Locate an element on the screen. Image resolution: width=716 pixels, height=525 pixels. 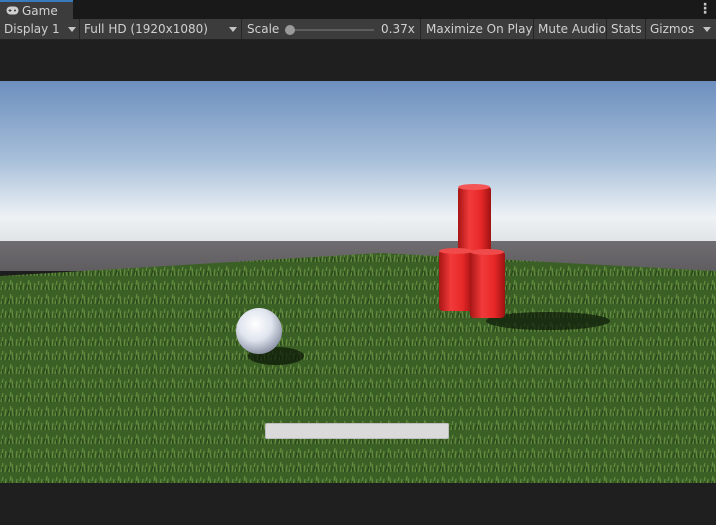
display-dropdown: Display 1 is located at coordinates (41, 29).